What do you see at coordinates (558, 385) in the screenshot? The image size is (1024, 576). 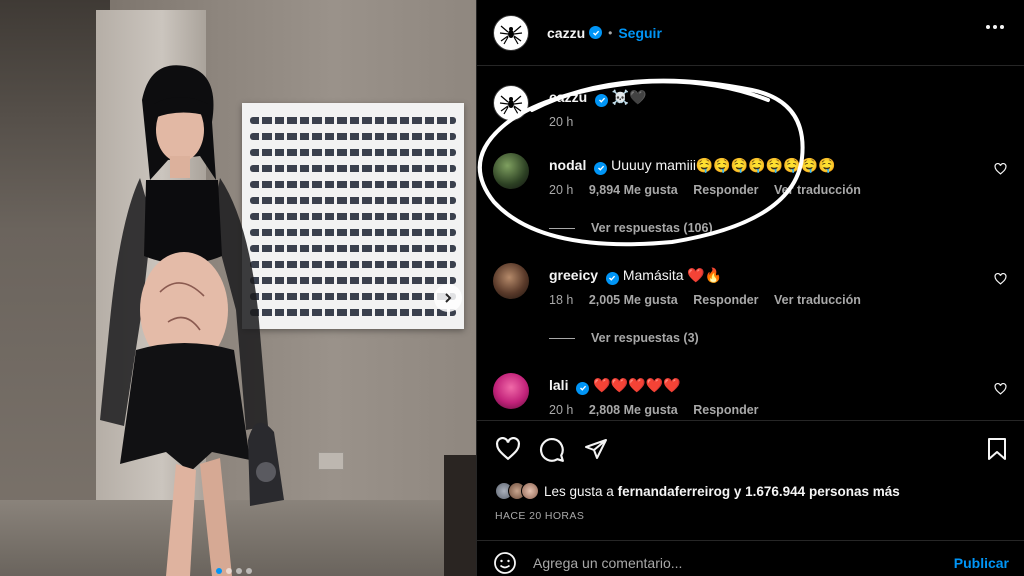 I see `comment-username: lali` at bounding box center [558, 385].